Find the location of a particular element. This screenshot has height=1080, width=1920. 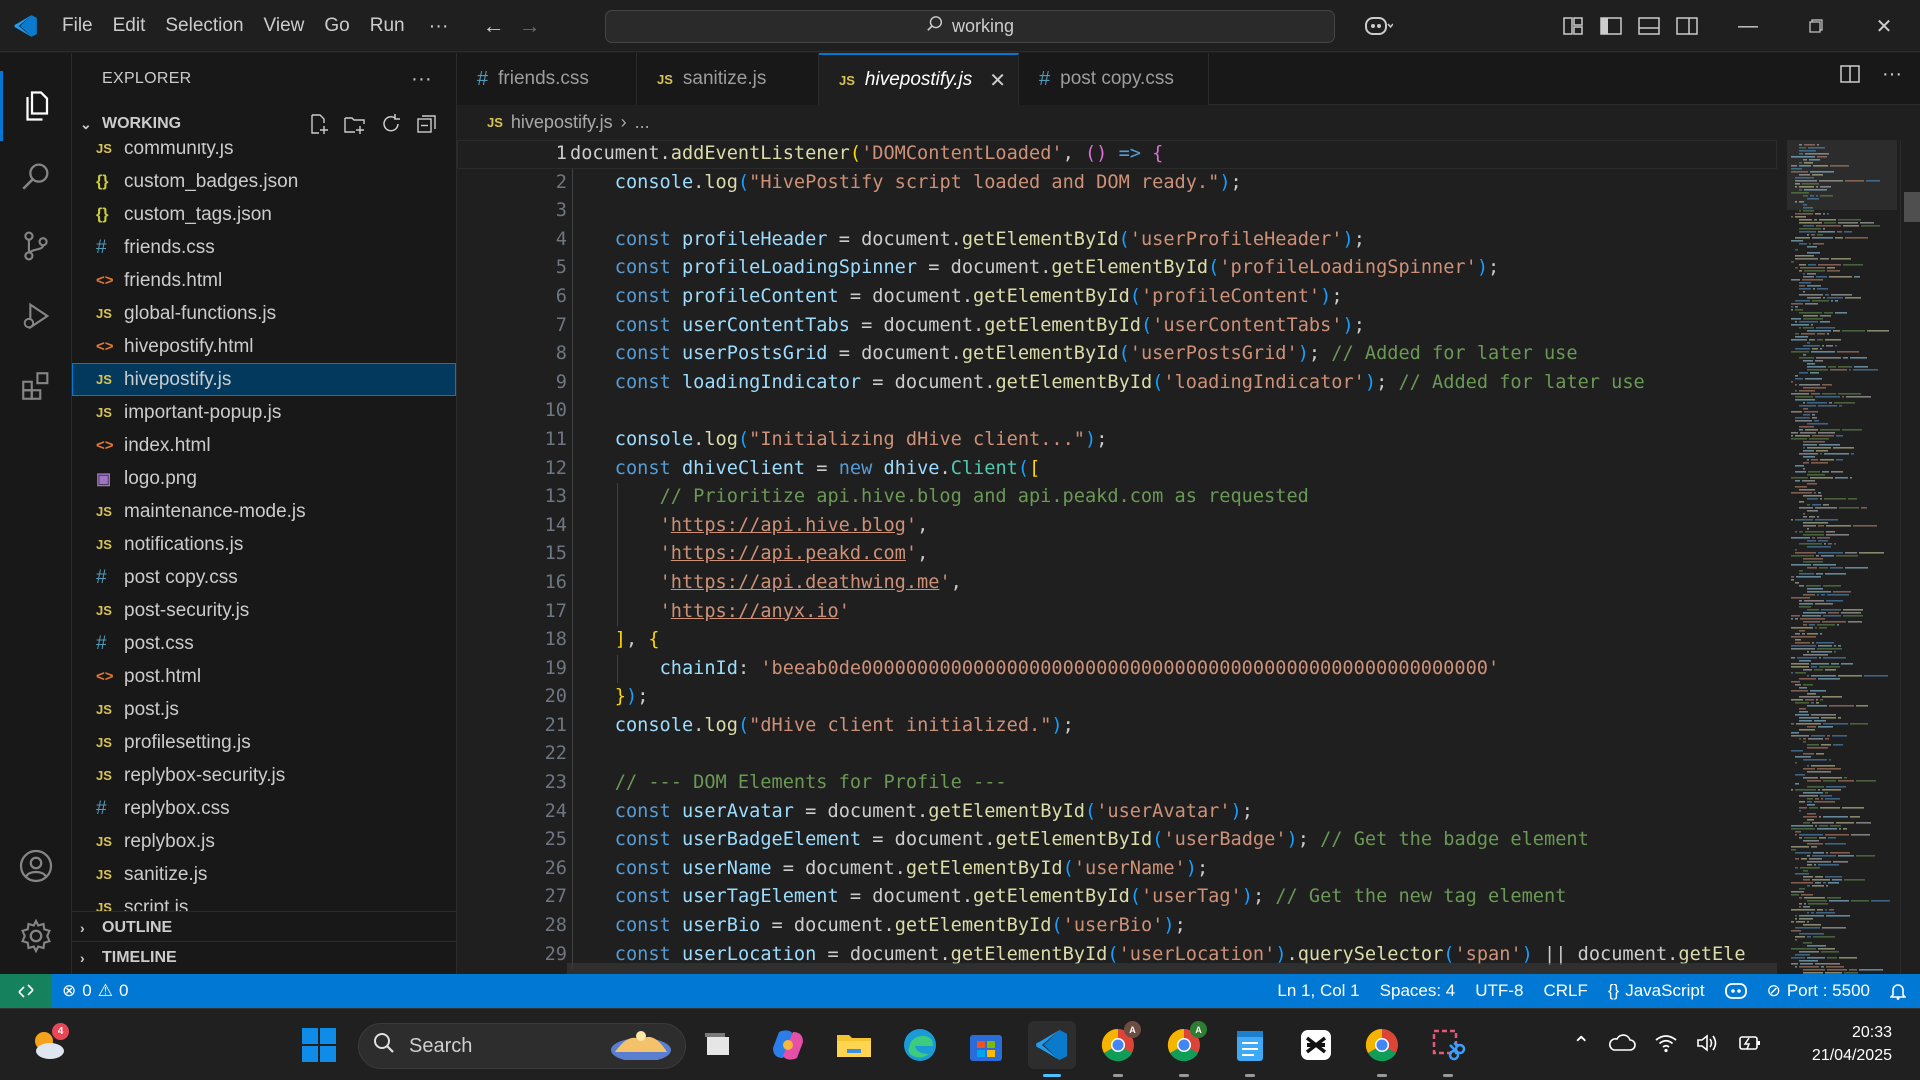

file-item: # friends.css is located at coordinates (264, 247).